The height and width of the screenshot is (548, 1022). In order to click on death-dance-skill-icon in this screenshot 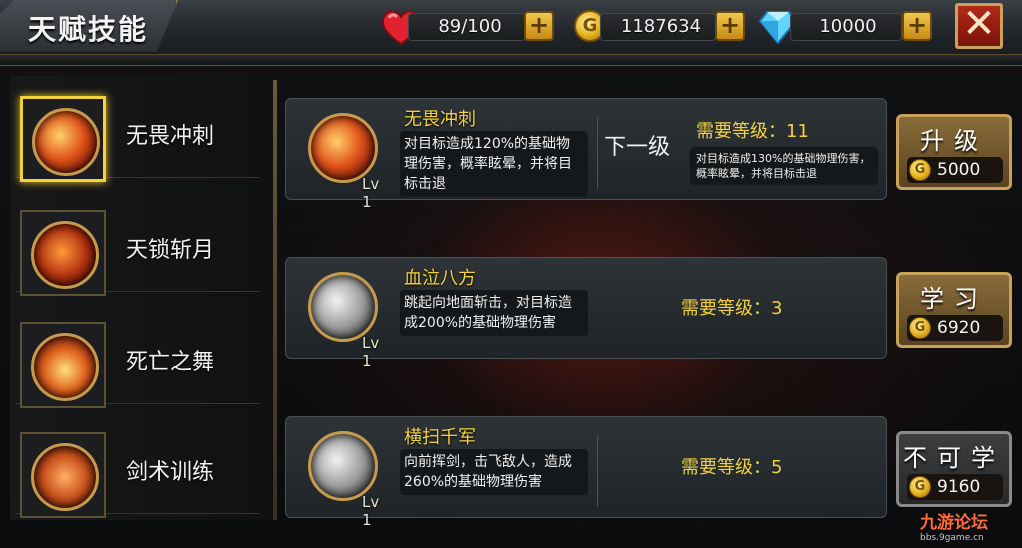, I will do `click(65, 367)`.